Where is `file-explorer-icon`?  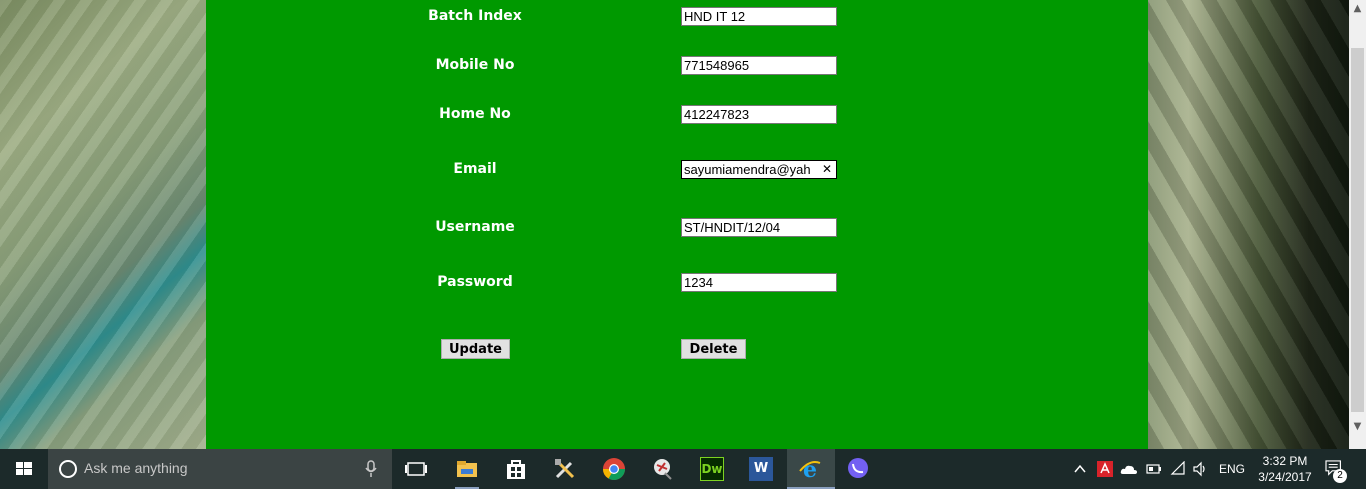 file-explorer-icon is located at coordinates (467, 469).